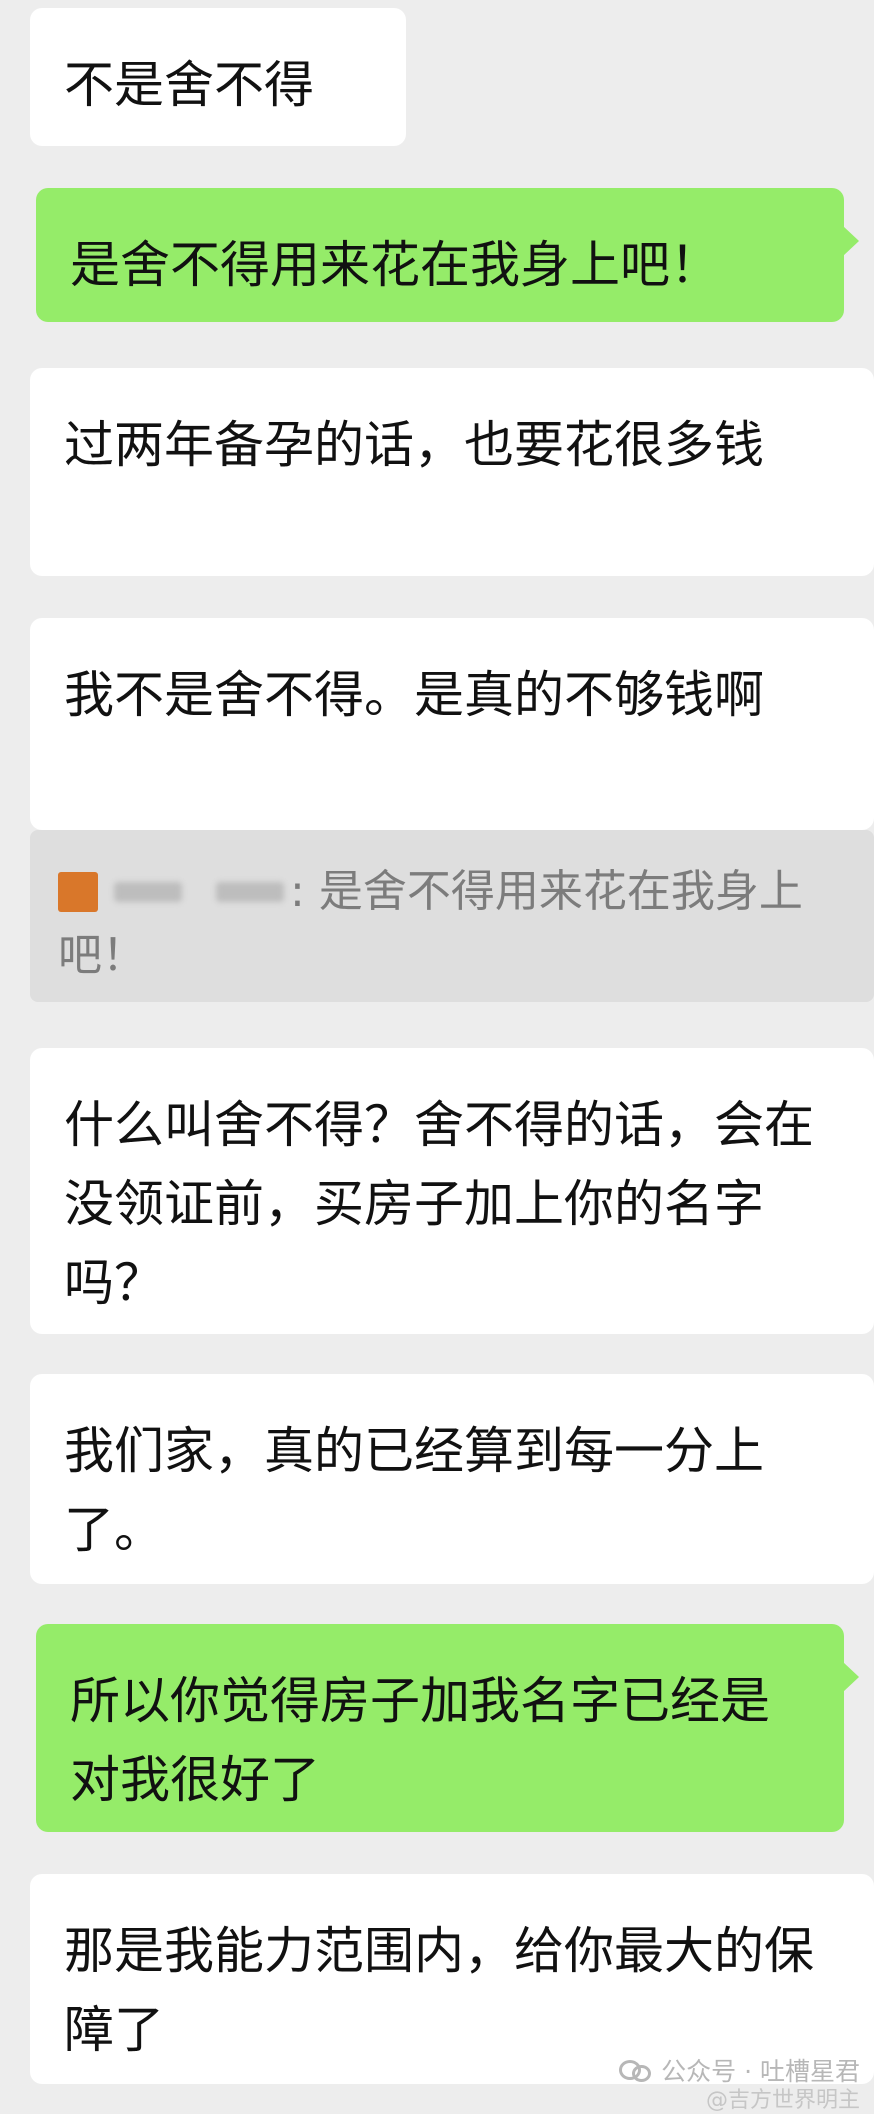 Image resolution: width=874 pixels, height=2114 pixels. Describe the element at coordinates (782, 2100) in the screenshot. I see `watermark-source: @吉方世界明主` at that location.